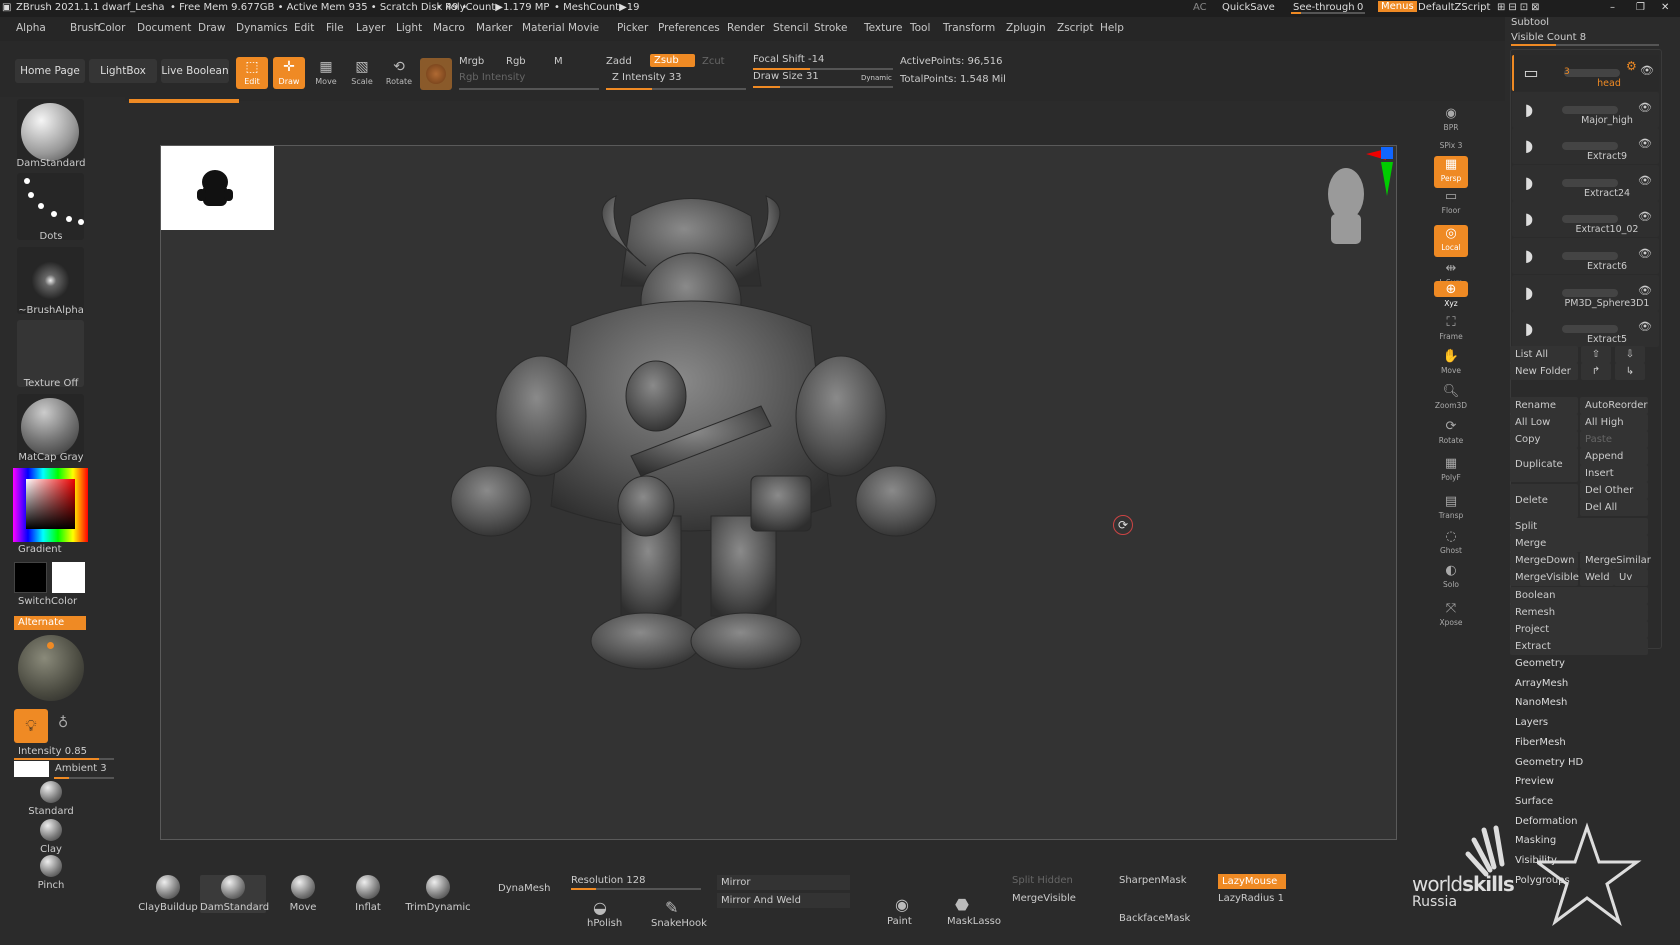 This screenshot has height=945, width=1680. I want to click on subtool-item: ◗ 👁︎ Extract9, so click(1585, 146).